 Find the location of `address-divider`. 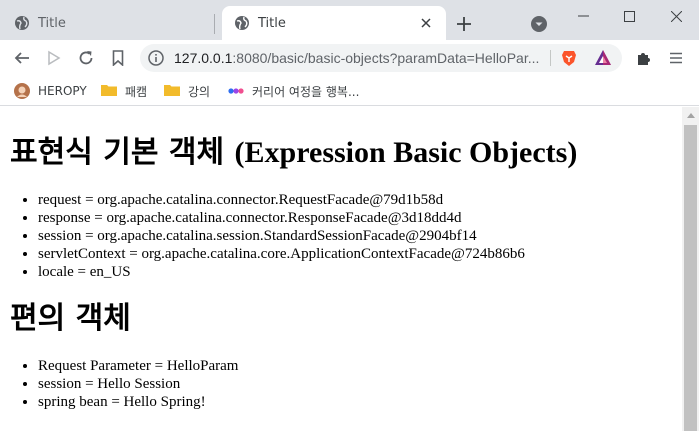

address-divider is located at coordinates (550, 58).